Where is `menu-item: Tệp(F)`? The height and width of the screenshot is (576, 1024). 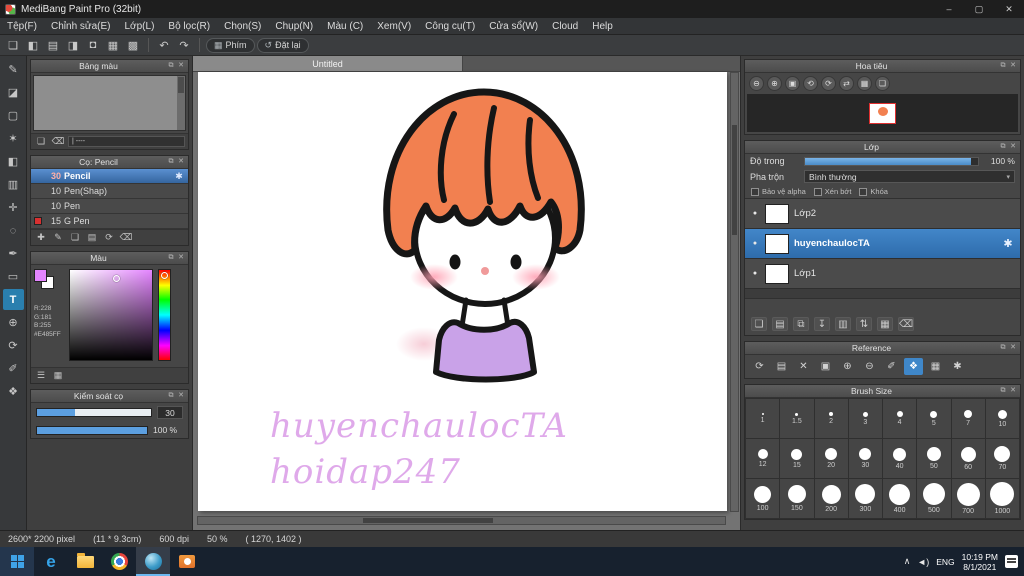 menu-item: Tệp(F) is located at coordinates (22, 26).